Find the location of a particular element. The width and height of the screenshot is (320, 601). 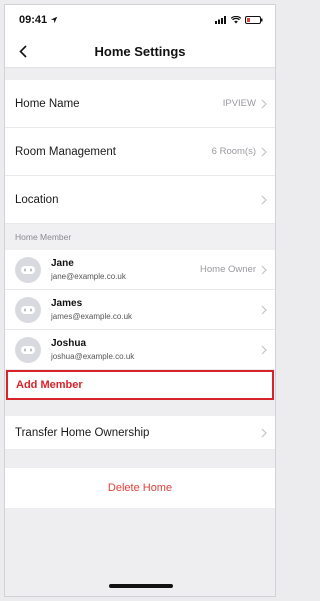

home-indicator is located at coordinates (141, 586).